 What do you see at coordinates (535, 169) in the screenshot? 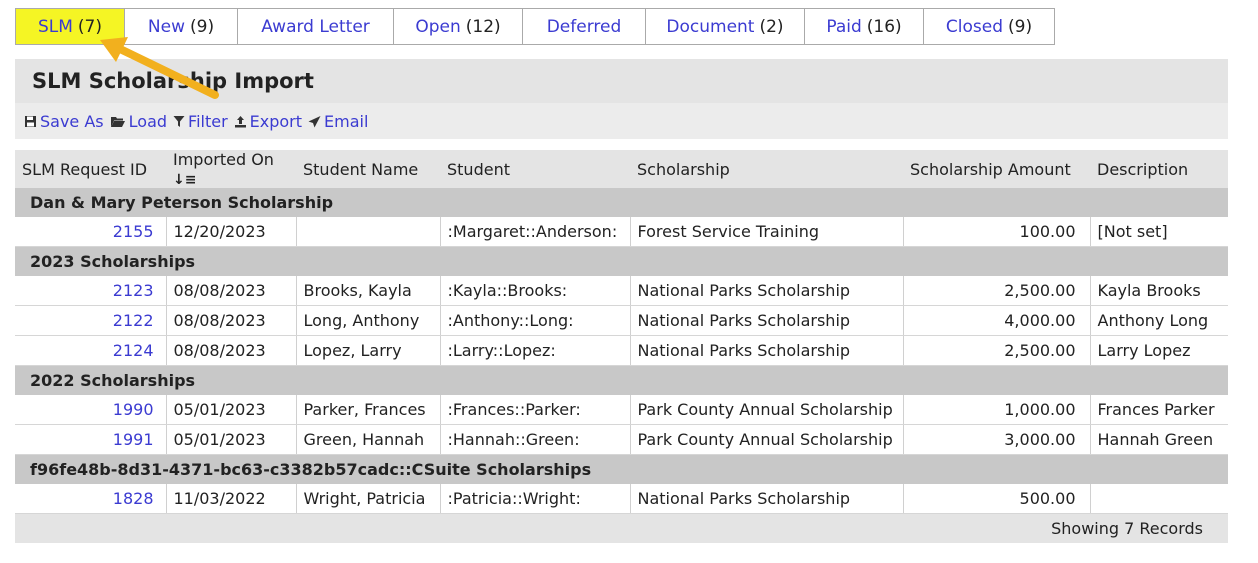
I see `col-student: Student` at bounding box center [535, 169].